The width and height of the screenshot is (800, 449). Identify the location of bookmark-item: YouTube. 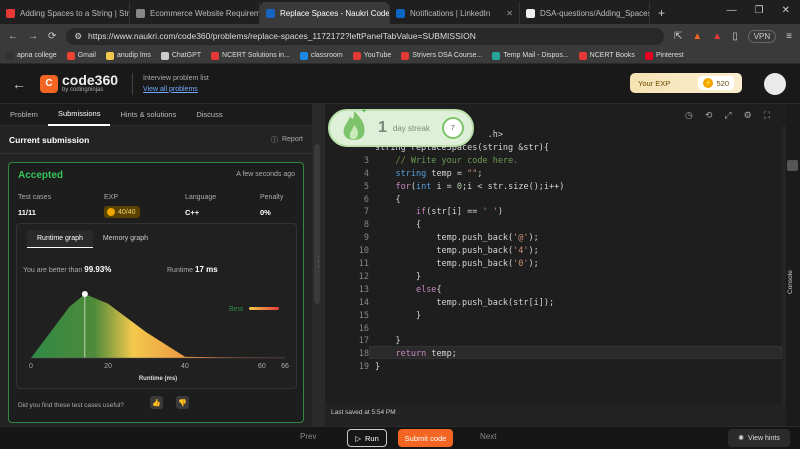
(372, 55).